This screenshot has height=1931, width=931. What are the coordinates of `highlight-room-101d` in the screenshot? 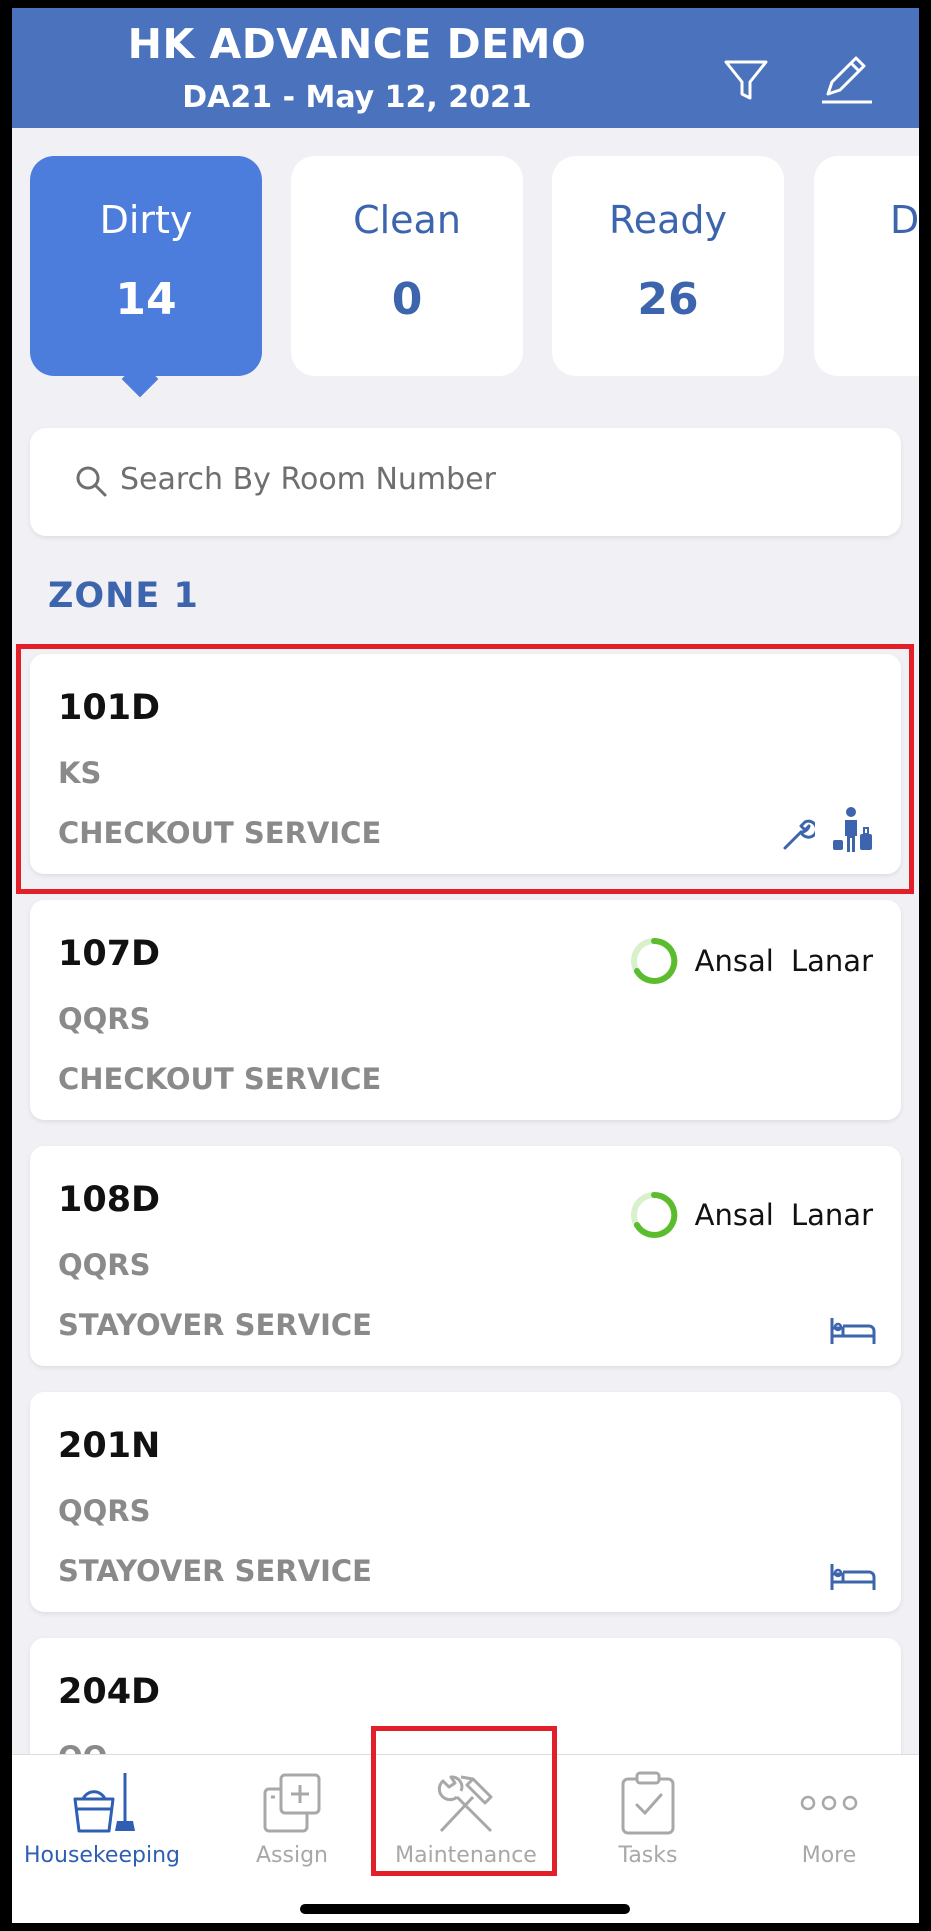 It's located at (465, 769).